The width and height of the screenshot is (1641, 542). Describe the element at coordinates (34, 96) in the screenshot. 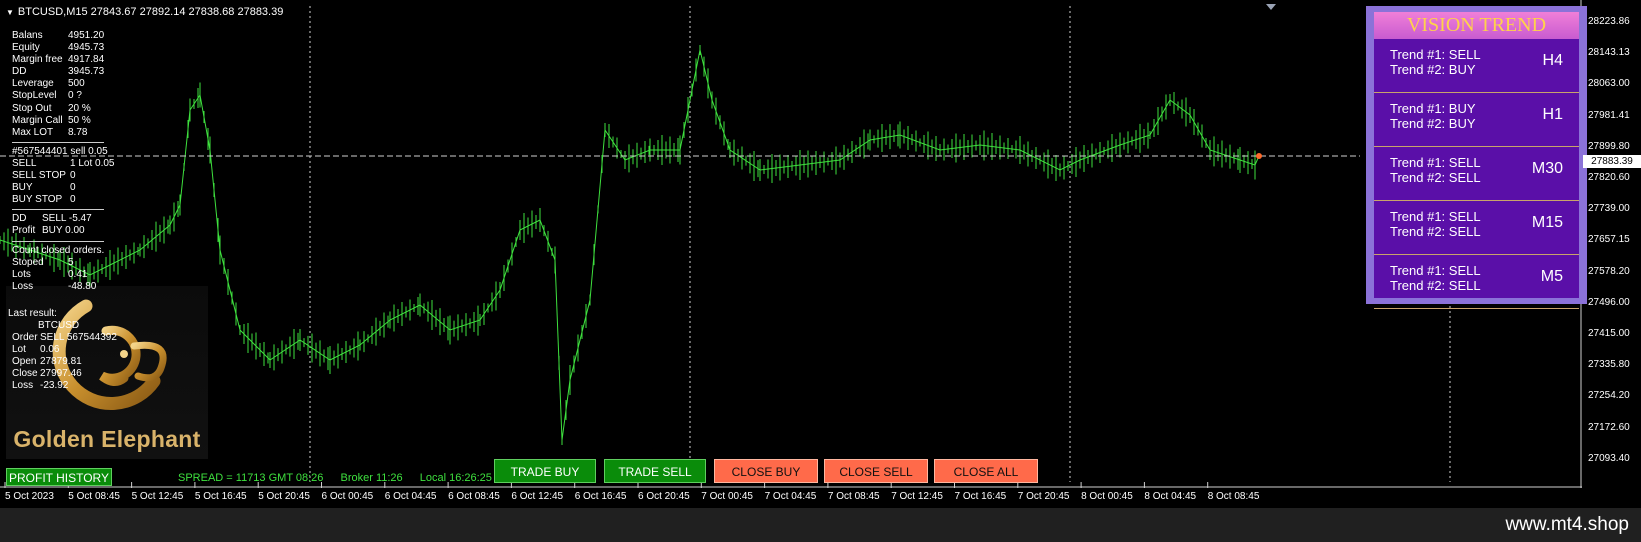

I see `account-row-label: StopLevel` at that location.